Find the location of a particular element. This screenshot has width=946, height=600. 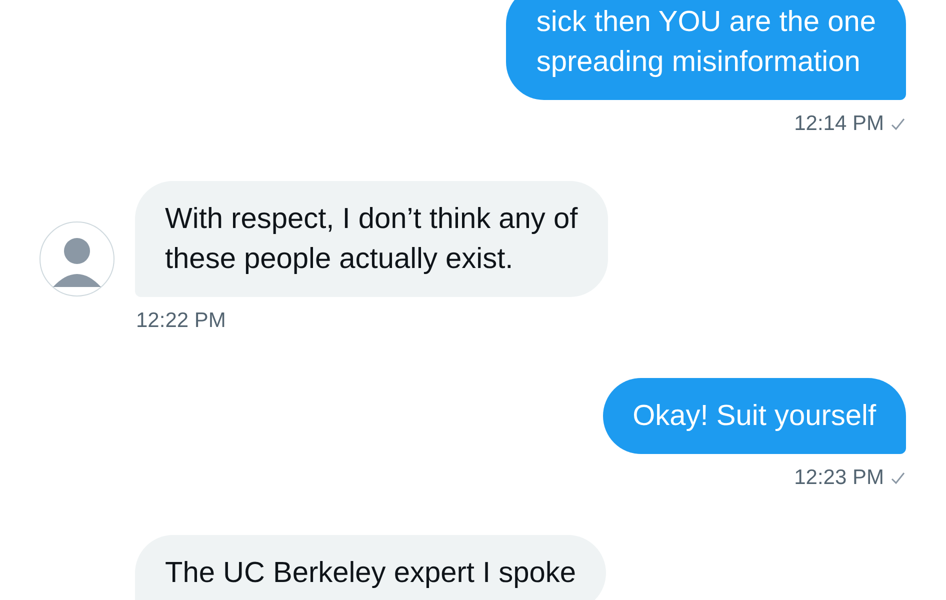

message-time: 12:14 PM is located at coordinates (839, 124).